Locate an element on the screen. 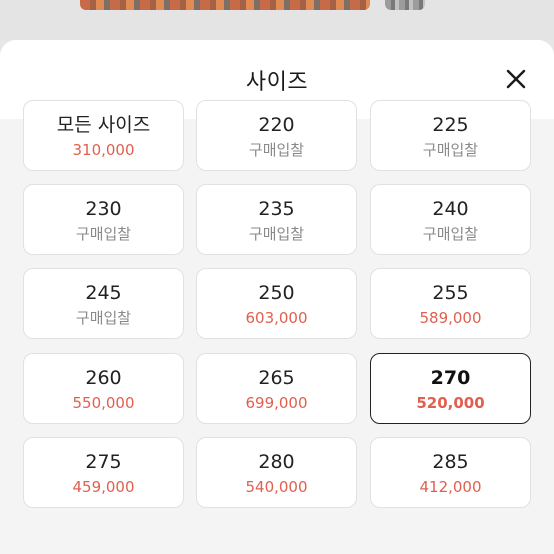  size-label: 245 is located at coordinates (103, 293).